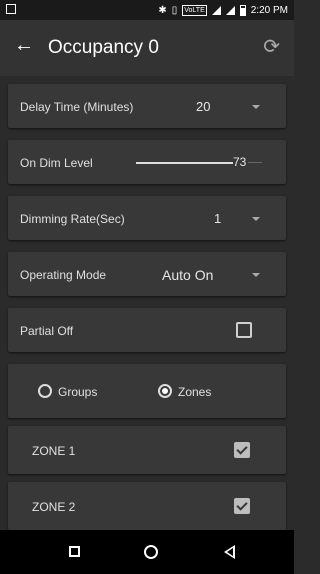  Describe the element at coordinates (174, 10) in the screenshot. I see `vibrate-icon: ▯` at that location.